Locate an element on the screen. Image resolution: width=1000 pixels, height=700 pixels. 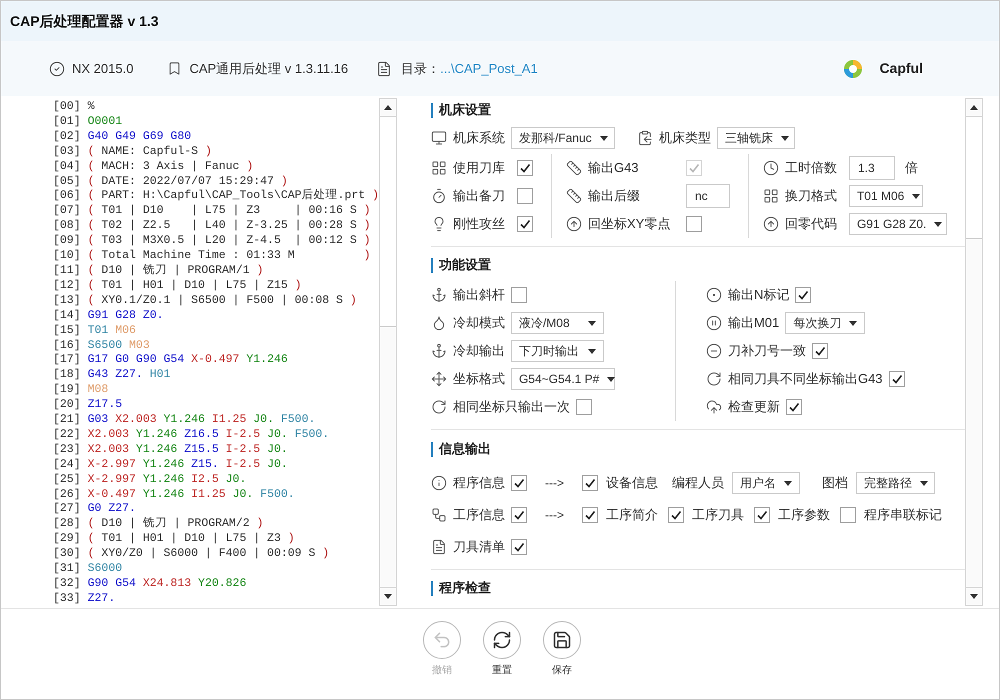
line-number: [33] is located at coordinates (67, 599).